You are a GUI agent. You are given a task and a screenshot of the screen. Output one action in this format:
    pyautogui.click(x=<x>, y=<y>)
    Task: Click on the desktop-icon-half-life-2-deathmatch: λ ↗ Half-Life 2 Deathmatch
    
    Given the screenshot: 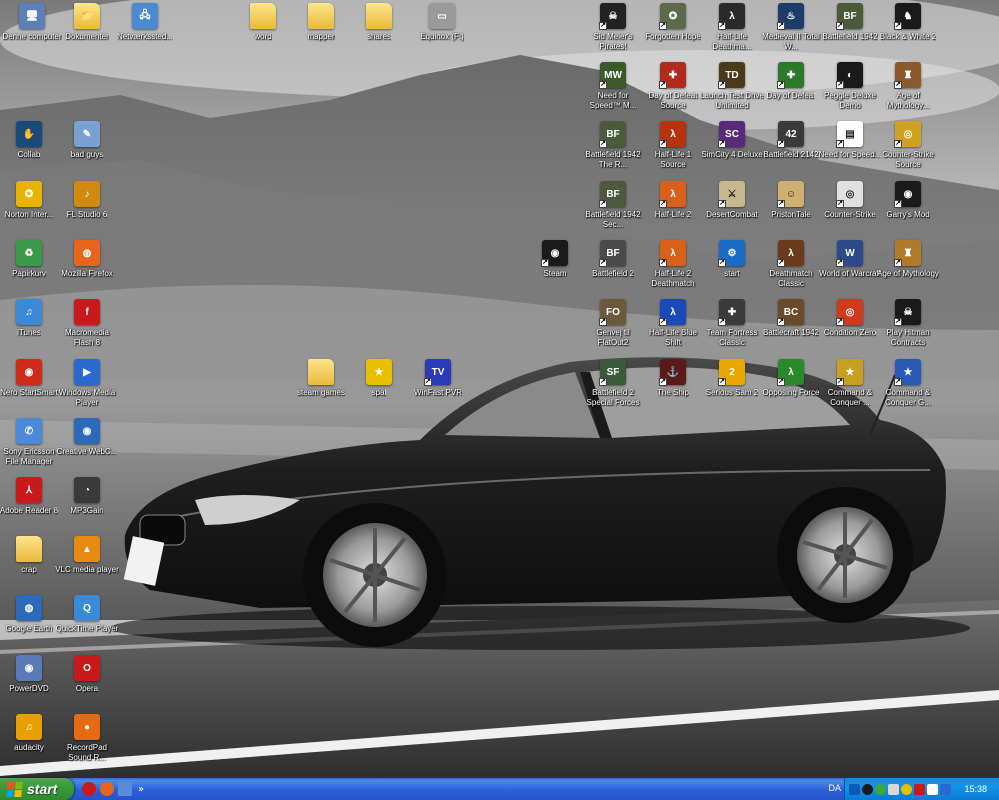 What is the action you would take?
    pyautogui.click(x=673, y=268)
    